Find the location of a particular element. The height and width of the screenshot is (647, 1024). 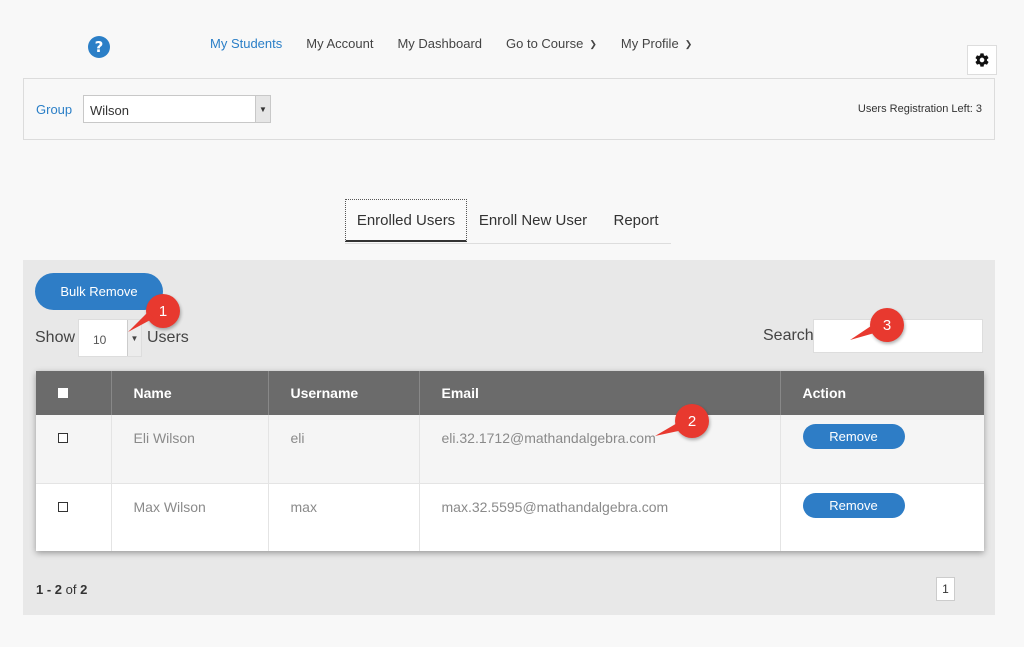

callout-number: 3 is located at coordinates (887, 325).